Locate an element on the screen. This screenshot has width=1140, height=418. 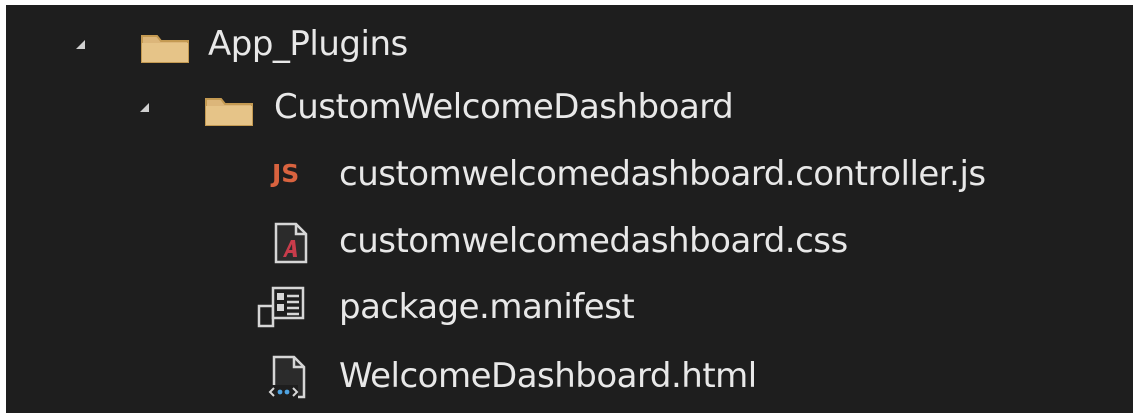
tree-item-css: customwelcomedashboard.css is located at coordinates (569, 241).